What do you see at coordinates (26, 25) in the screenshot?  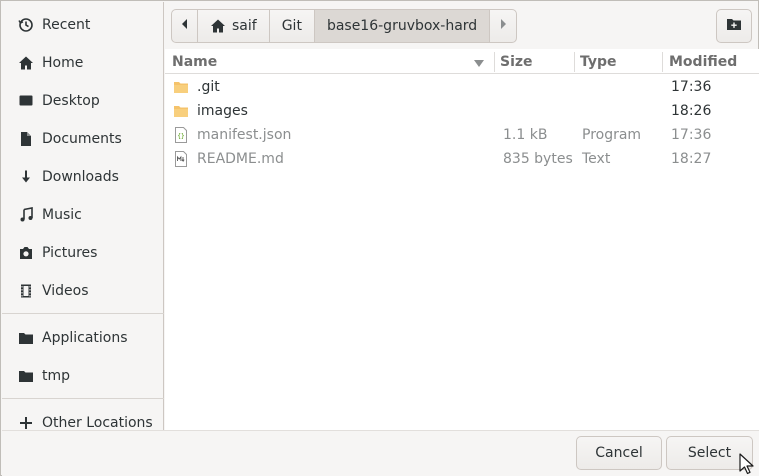 I see `recent-icon` at bounding box center [26, 25].